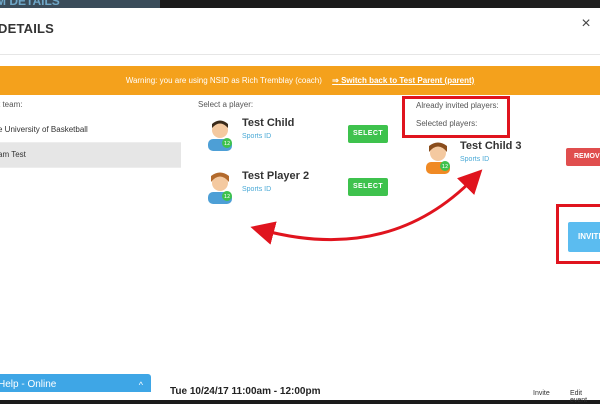  I want to click on backdrop-logo-strip, so click(565, 4).